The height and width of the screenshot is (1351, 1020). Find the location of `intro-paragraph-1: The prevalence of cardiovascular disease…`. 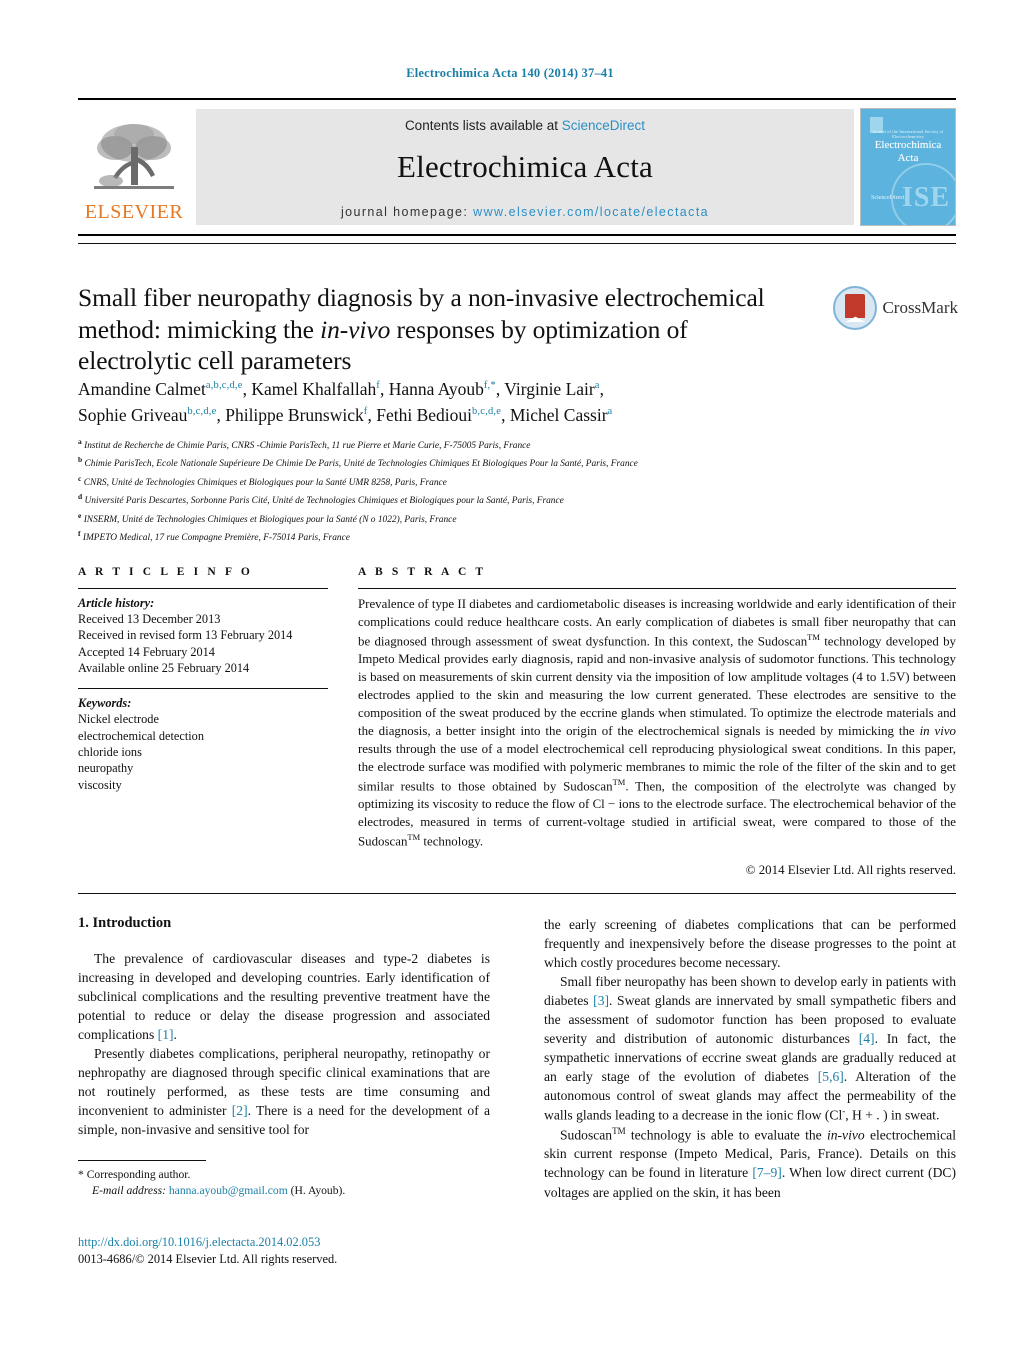

intro-paragraph-1: The prevalence of cardiovascular disease… is located at coordinates (284, 996).